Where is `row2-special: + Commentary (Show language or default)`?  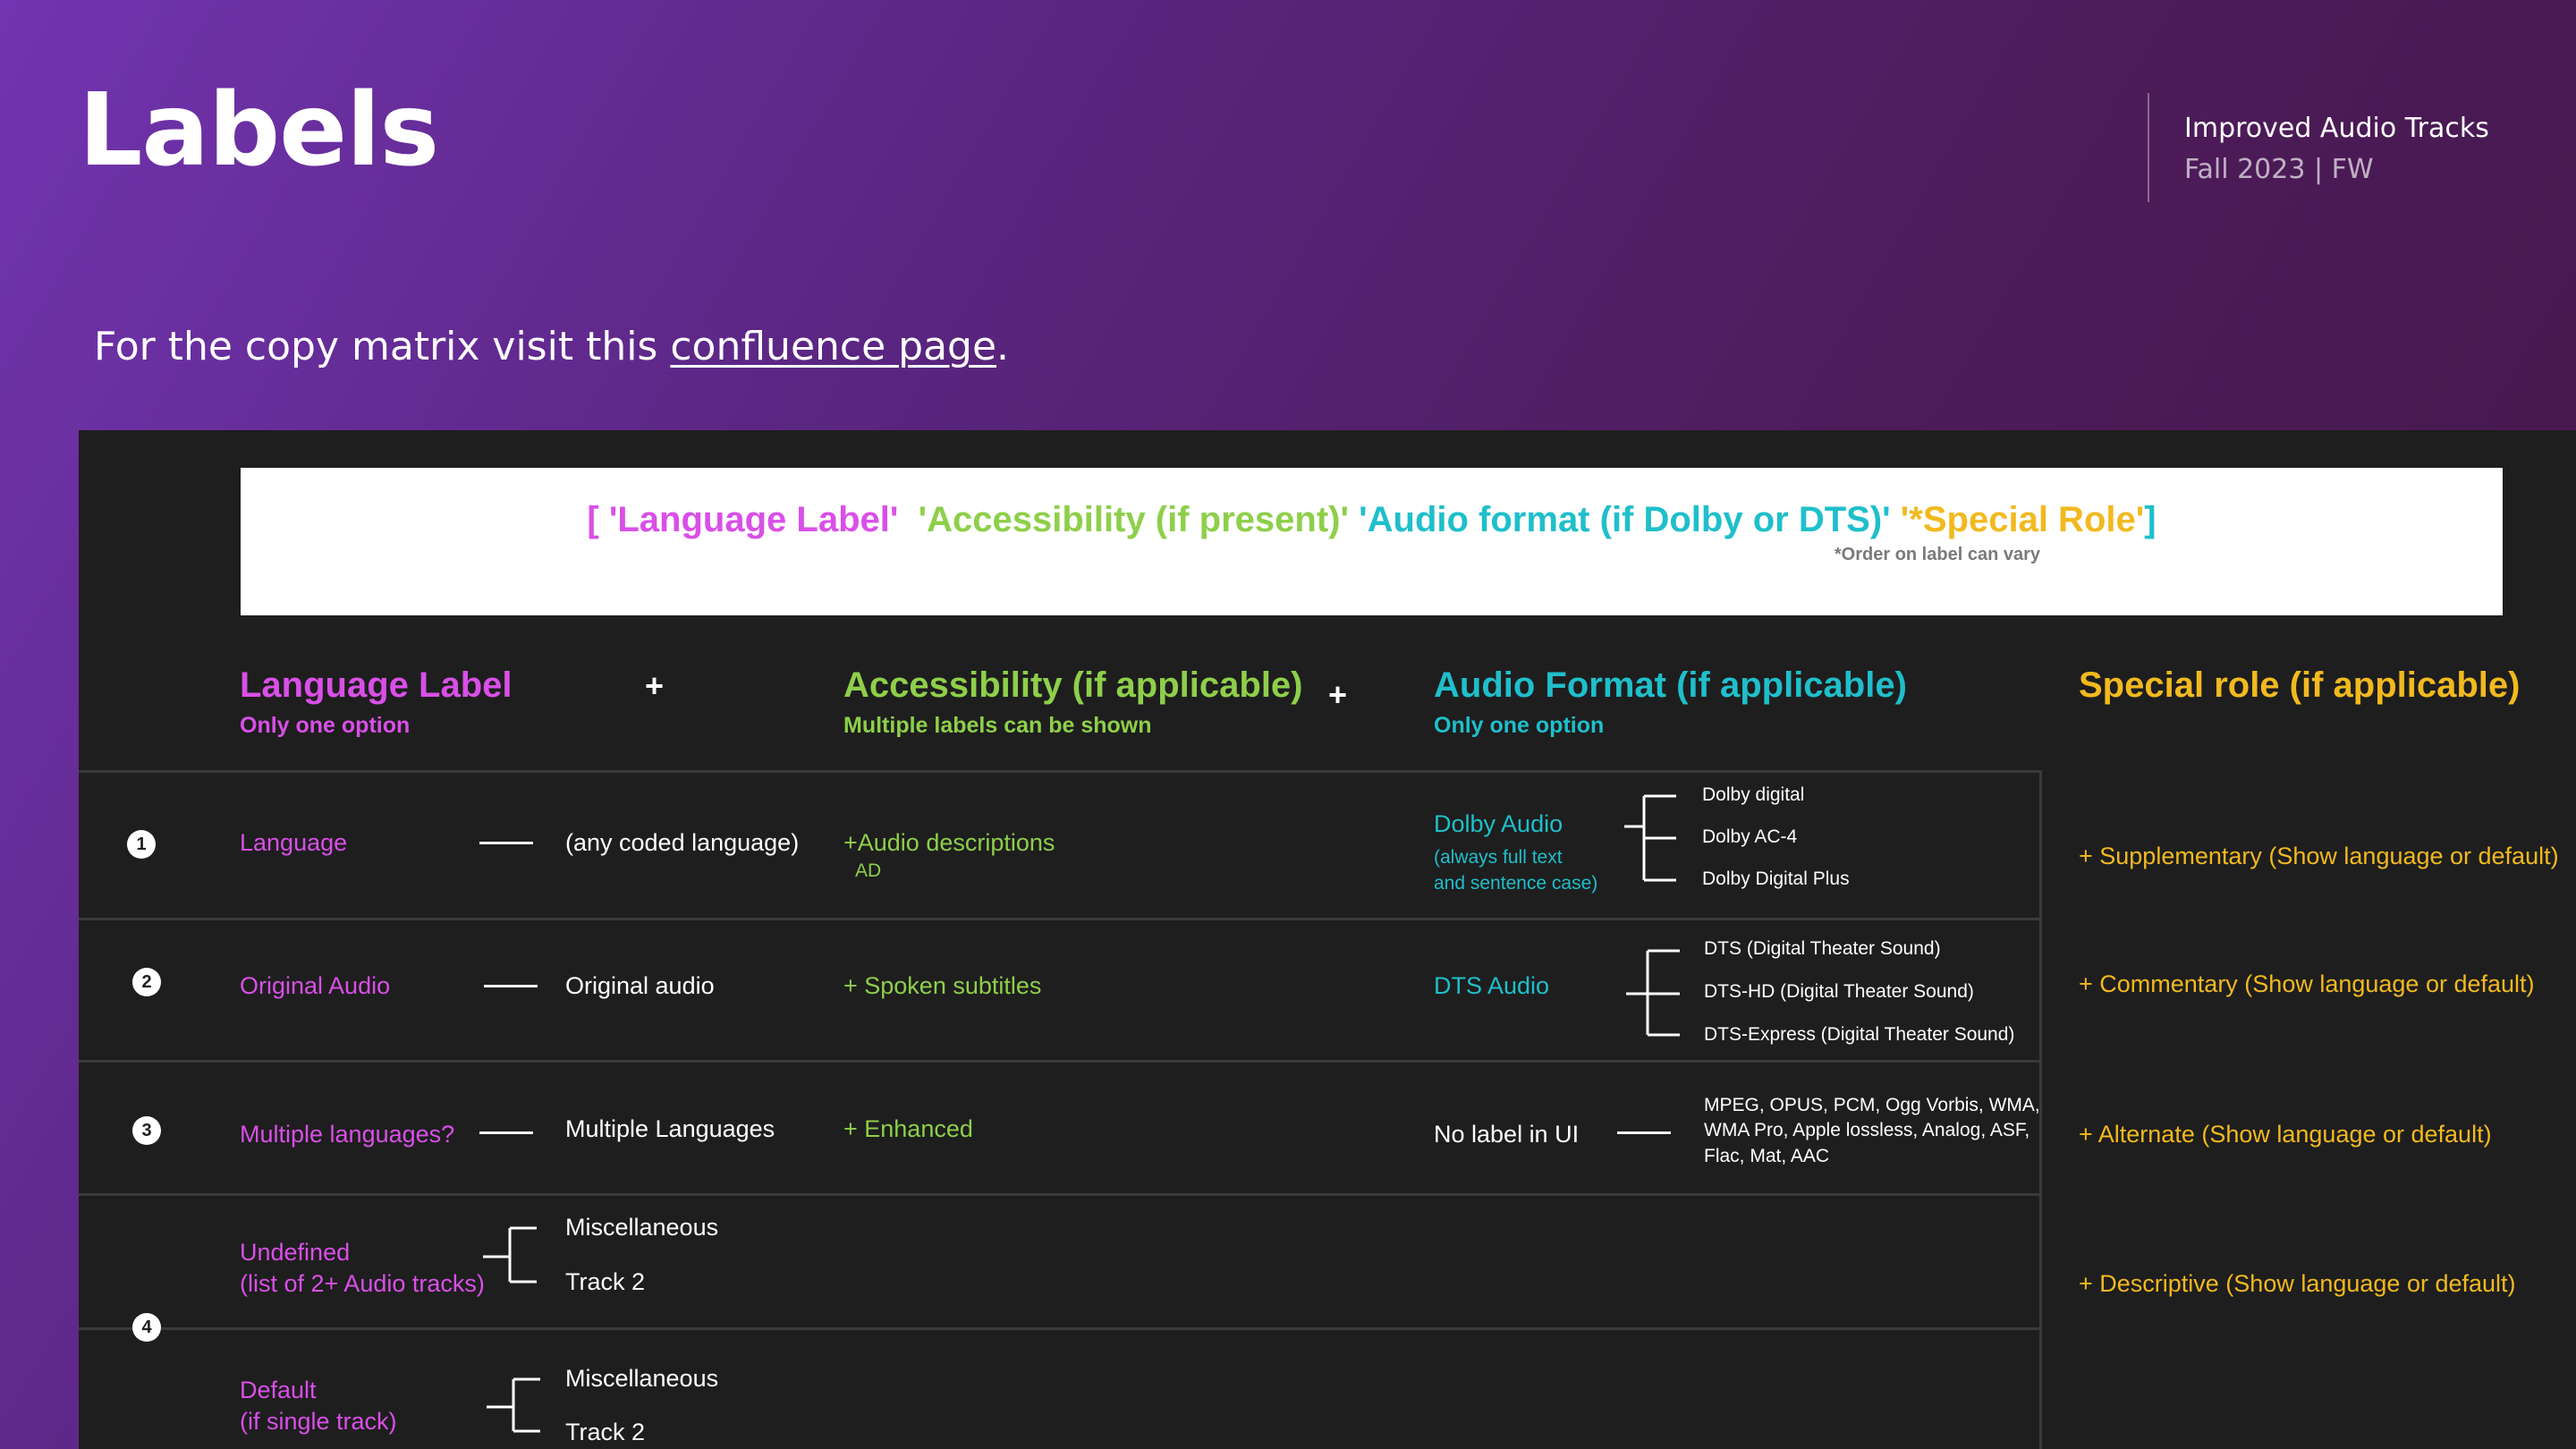
row2-special: + Commentary (Show language or default) is located at coordinates (2307, 983).